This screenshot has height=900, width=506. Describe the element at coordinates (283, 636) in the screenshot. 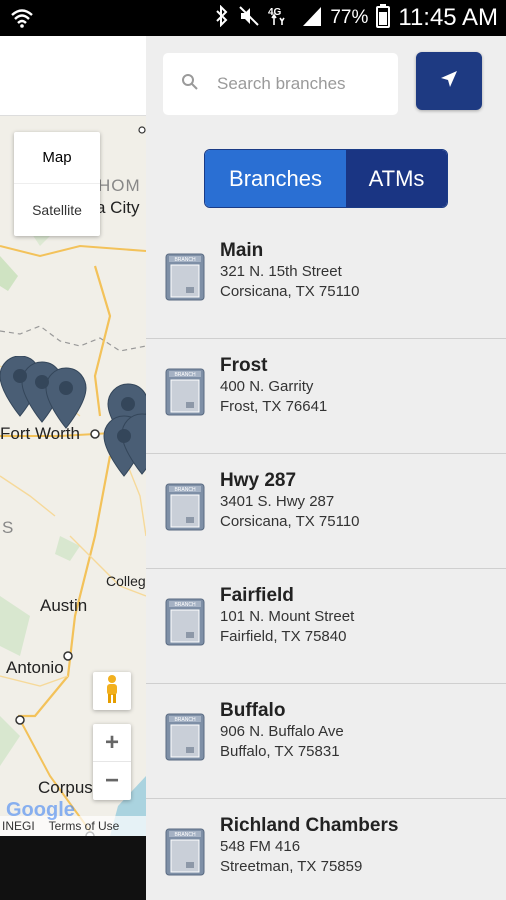

I see `branch-city: Fairfield, TX 75840` at that location.